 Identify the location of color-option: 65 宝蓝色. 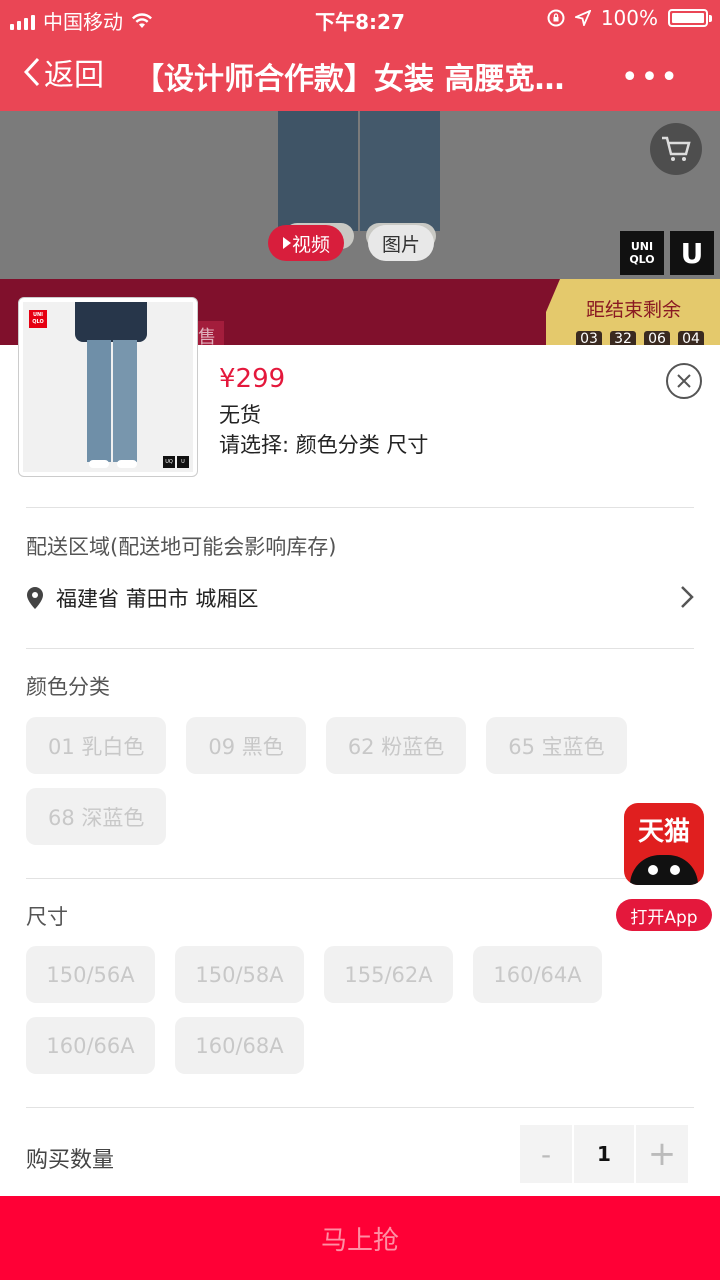
(556, 745).